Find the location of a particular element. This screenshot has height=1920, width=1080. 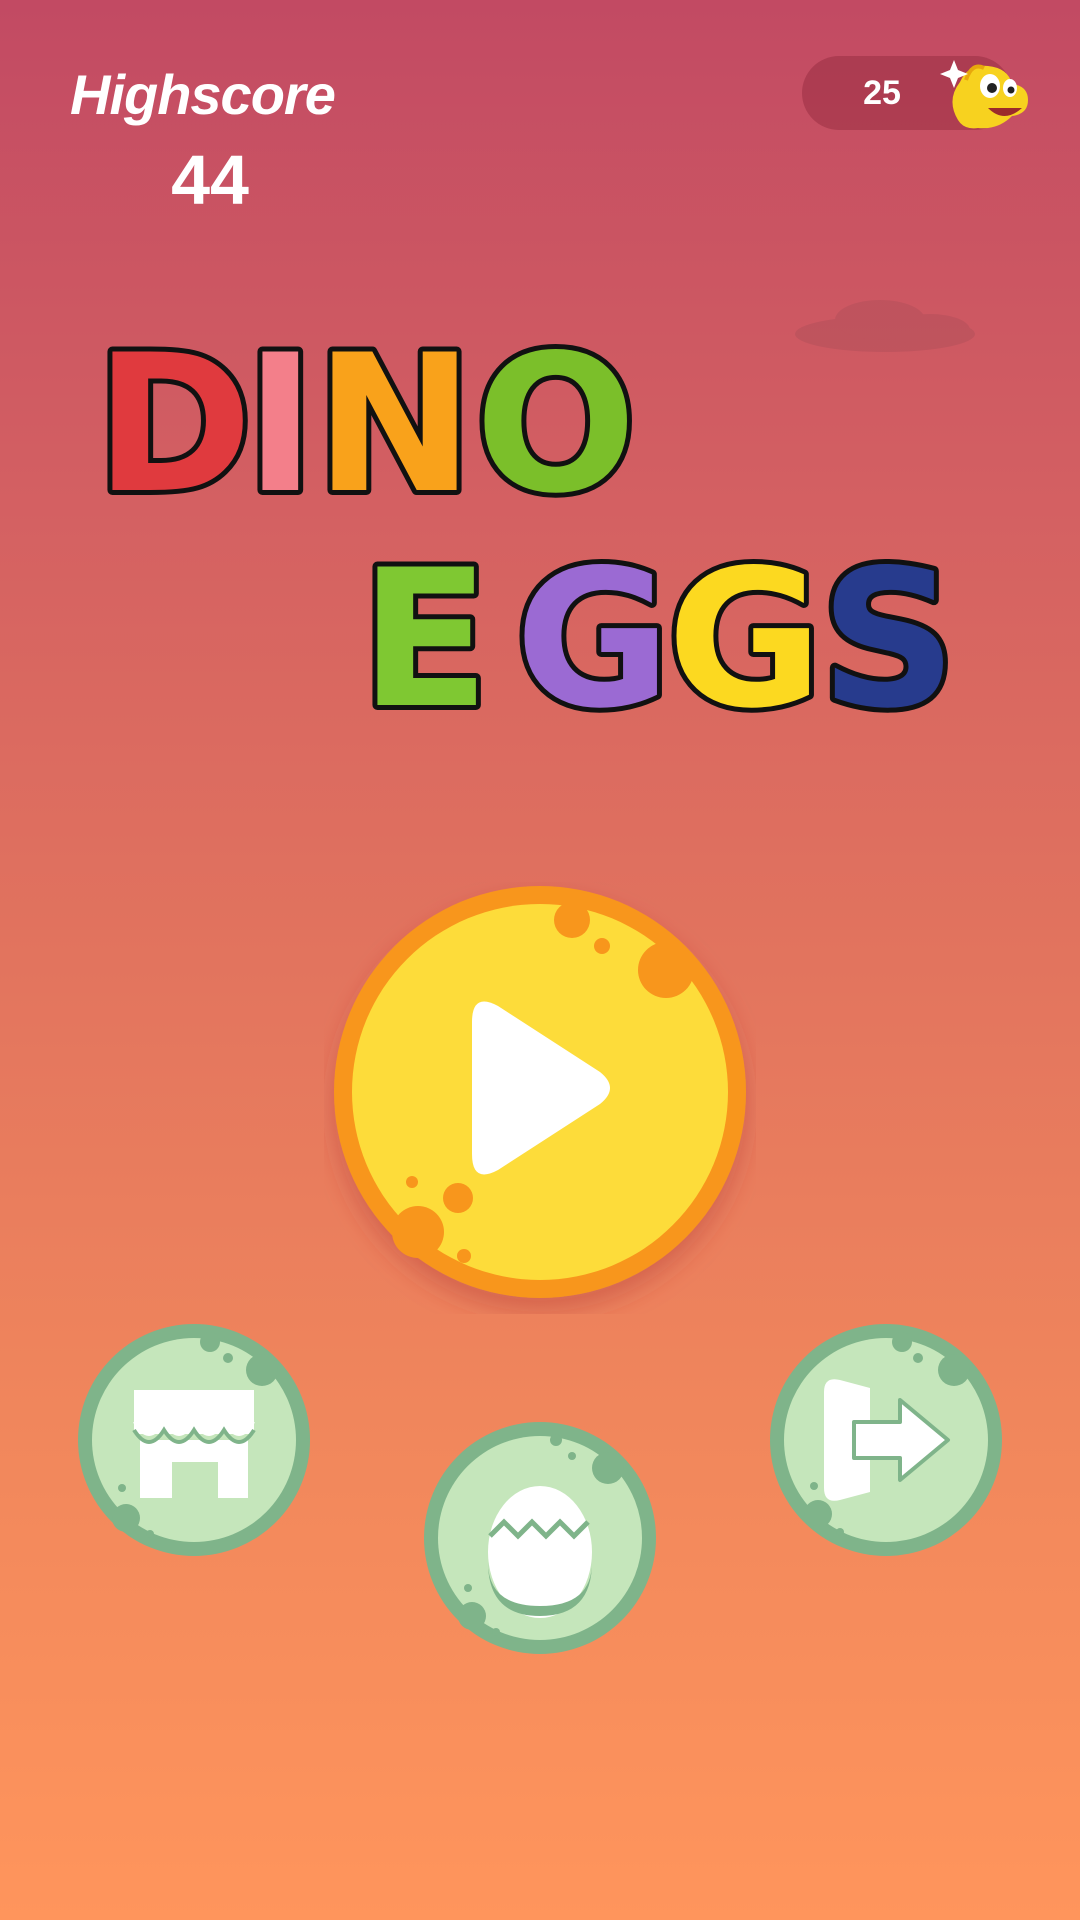

play-button is located at coordinates (540, 1098).